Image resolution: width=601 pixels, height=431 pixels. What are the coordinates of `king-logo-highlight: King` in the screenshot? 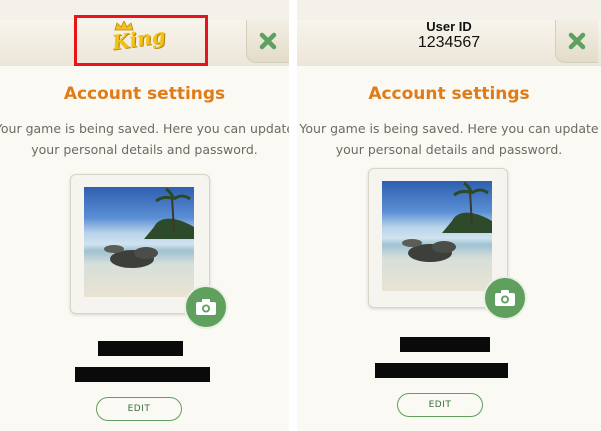 It's located at (141, 40).